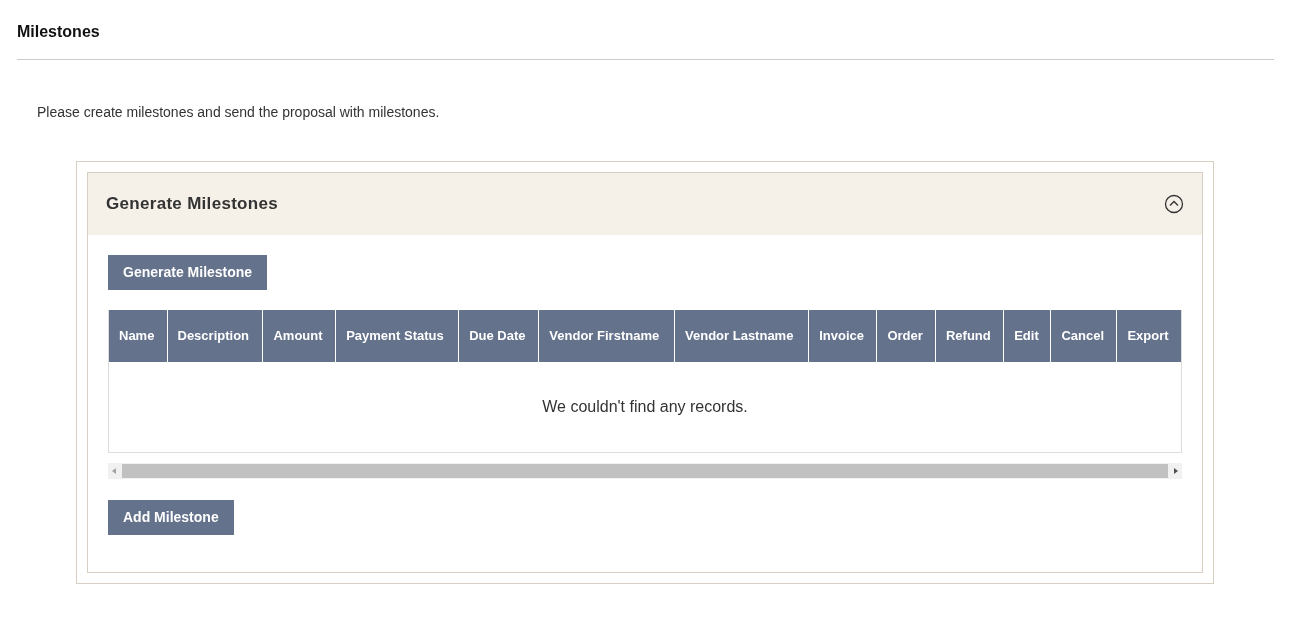 Image resolution: width=1291 pixels, height=633 pixels. I want to click on column-header: Vendor Firstname, so click(606, 336).